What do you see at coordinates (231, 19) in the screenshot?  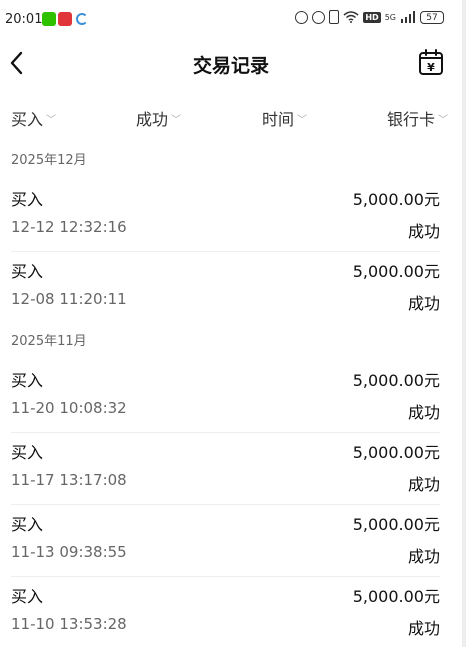 I see `status-bar: 20:01 HD 5G 57` at bounding box center [231, 19].